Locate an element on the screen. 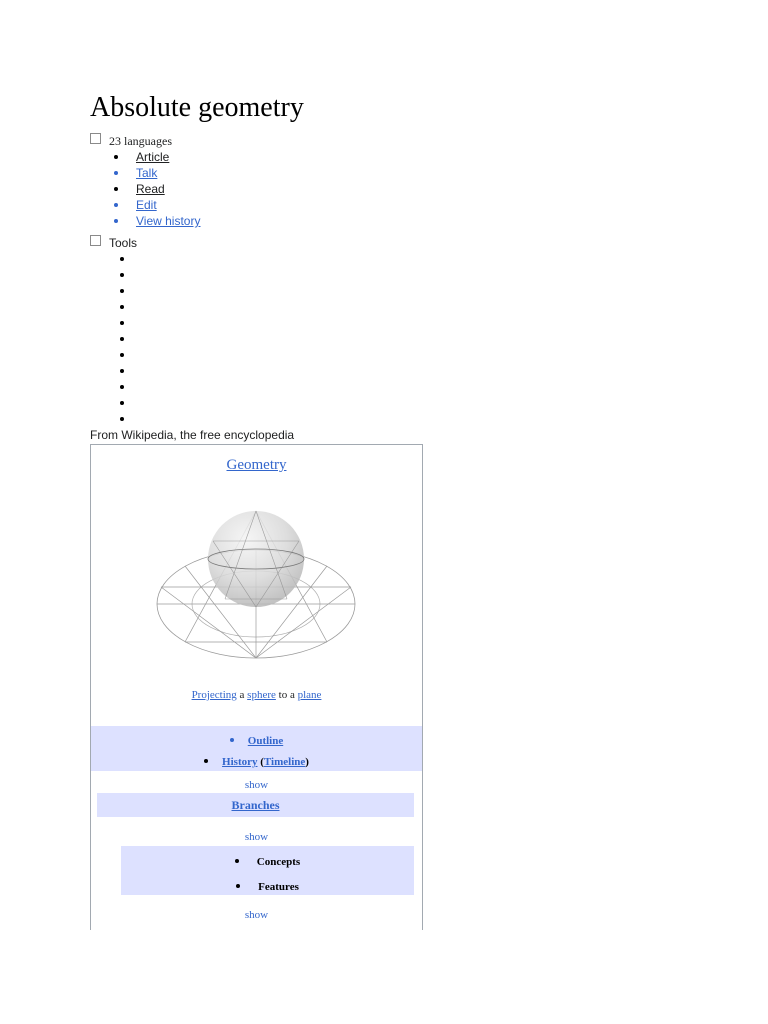 This screenshot has width=768, height=1024. features-label: Features is located at coordinates (278, 887).